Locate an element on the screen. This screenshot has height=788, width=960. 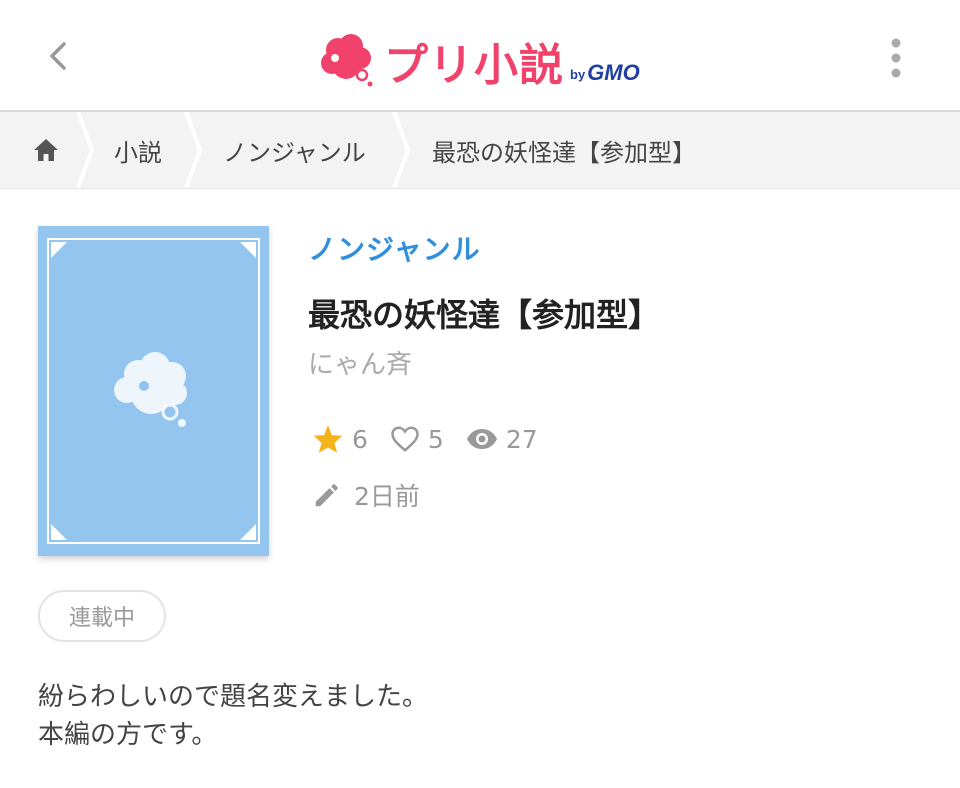
breadcrumb-item-novel: 小説 is located at coordinates (138, 150).